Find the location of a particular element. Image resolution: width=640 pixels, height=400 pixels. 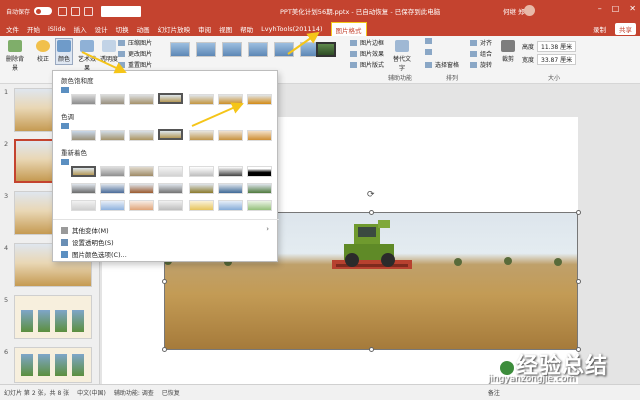

tone-swatch-5300k is located at coordinates (112, 135).